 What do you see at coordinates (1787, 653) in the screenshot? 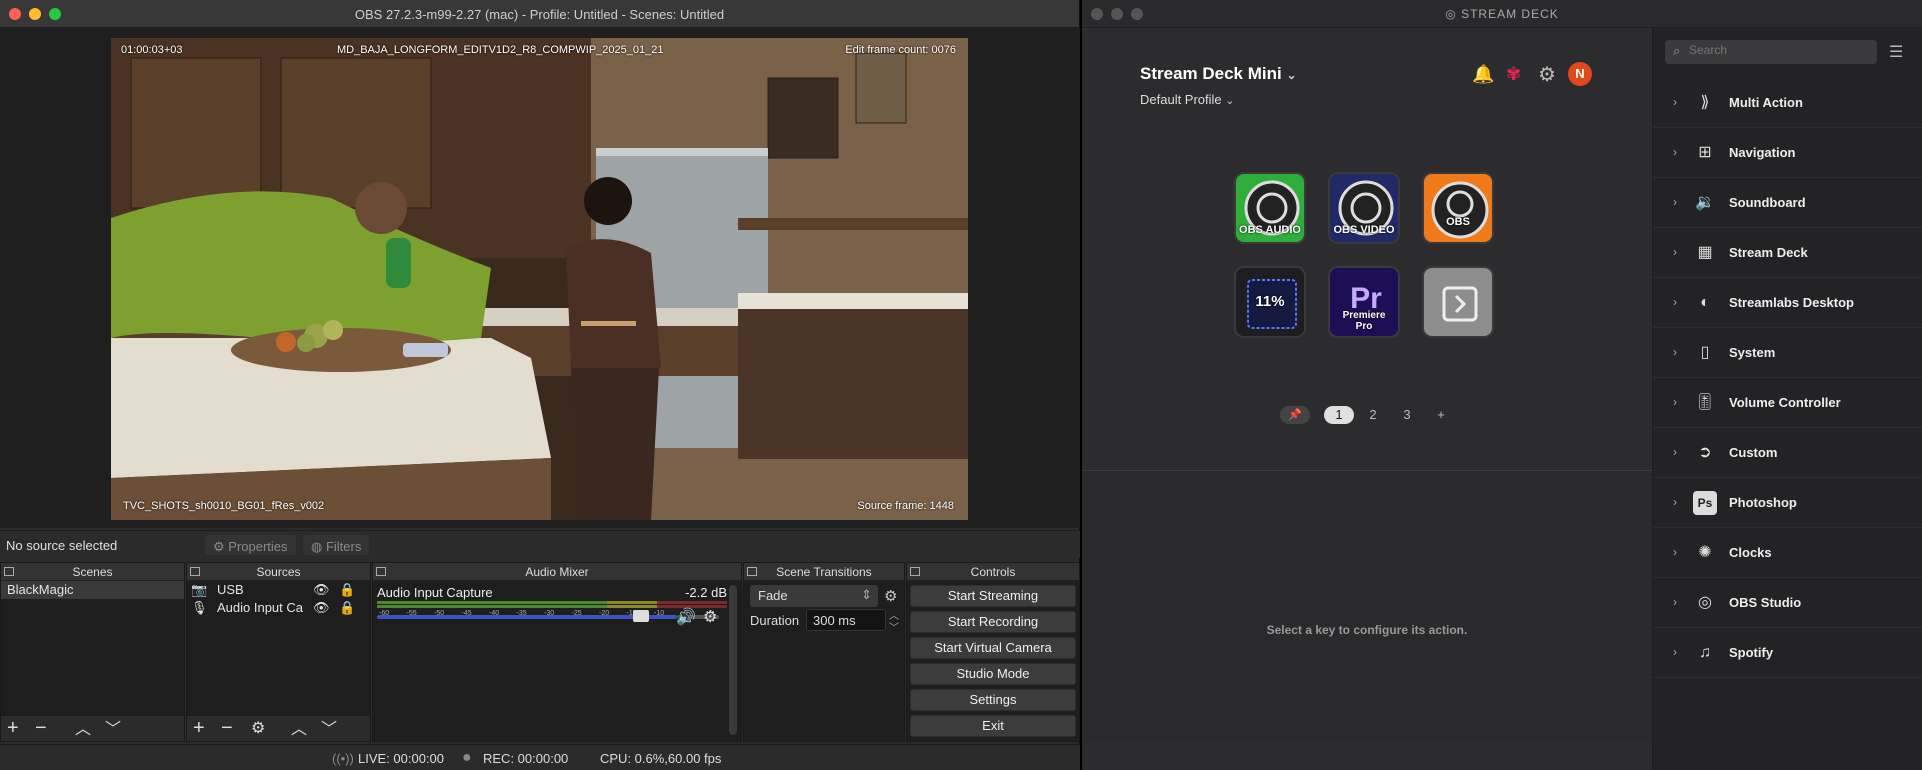
I see `action-category: › ♫ Spotify` at bounding box center [1787, 653].